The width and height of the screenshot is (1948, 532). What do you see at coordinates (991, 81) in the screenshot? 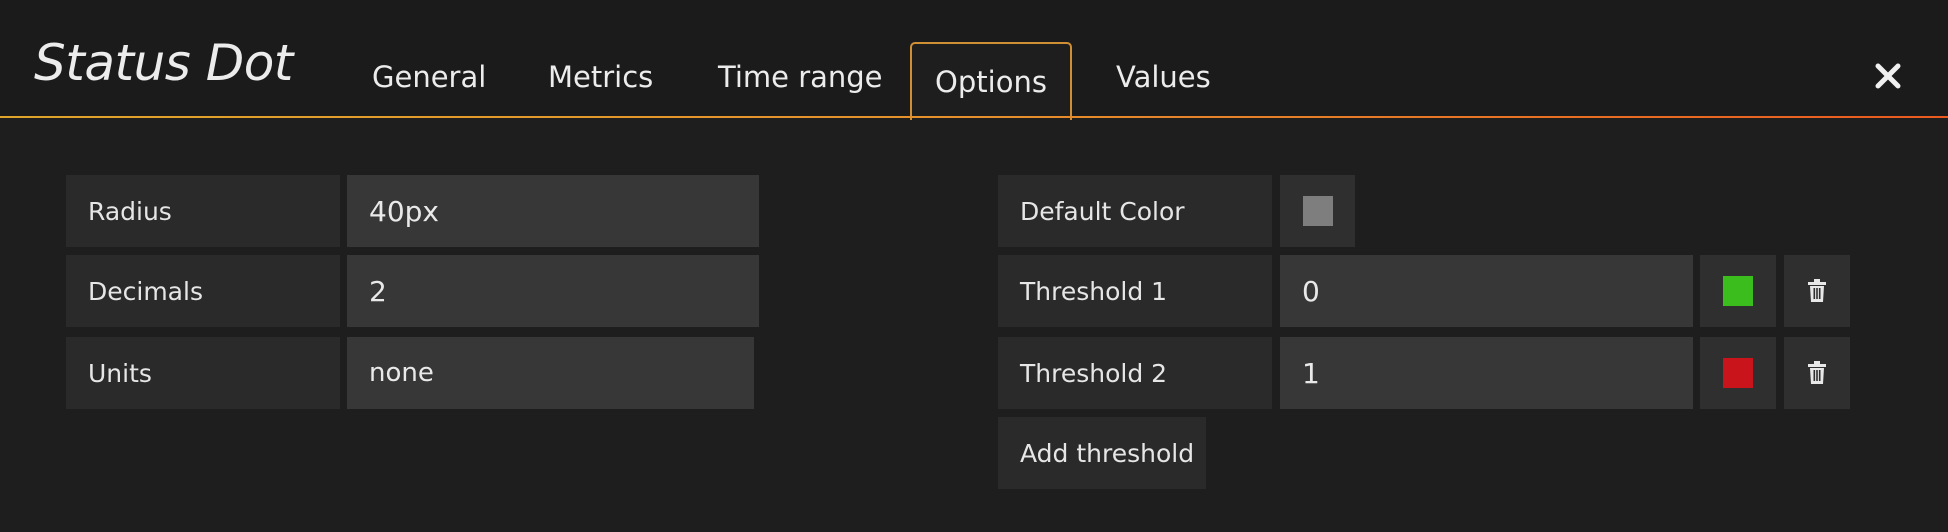
I see `tab-options: Options` at bounding box center [991, 81].